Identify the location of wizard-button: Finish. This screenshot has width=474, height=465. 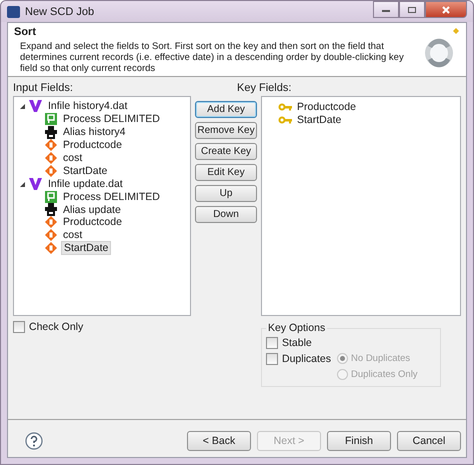
(359, 441).